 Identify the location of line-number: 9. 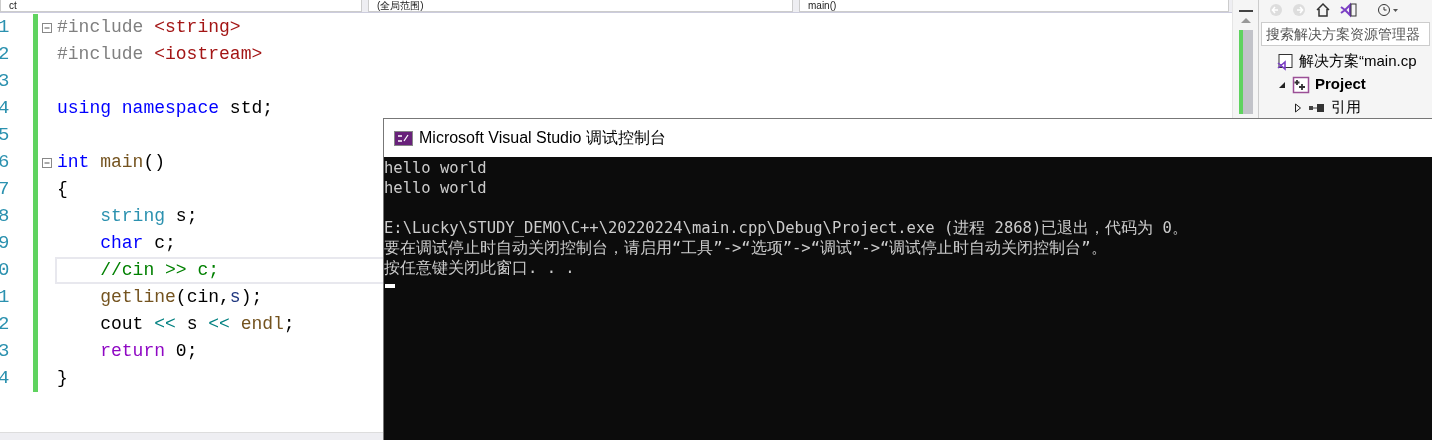
(5, 244).